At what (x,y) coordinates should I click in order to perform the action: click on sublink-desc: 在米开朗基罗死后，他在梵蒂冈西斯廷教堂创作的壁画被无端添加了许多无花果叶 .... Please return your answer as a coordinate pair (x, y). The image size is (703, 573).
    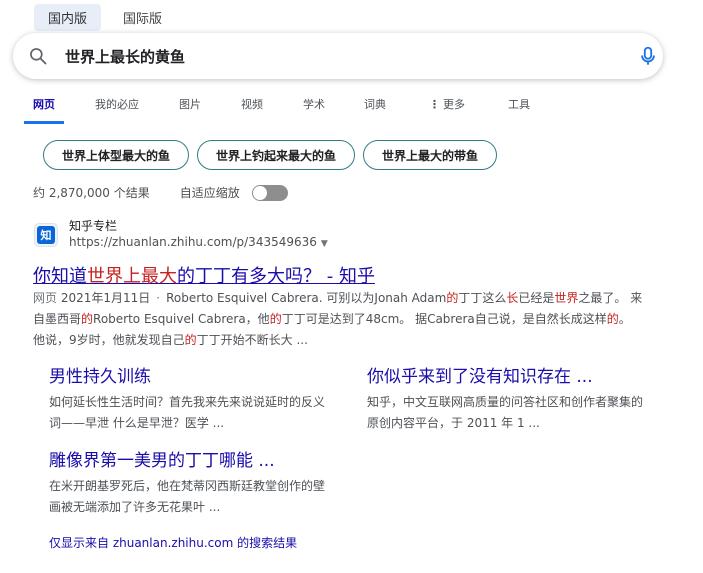
    Looking at the image, I should click on (187, 496).